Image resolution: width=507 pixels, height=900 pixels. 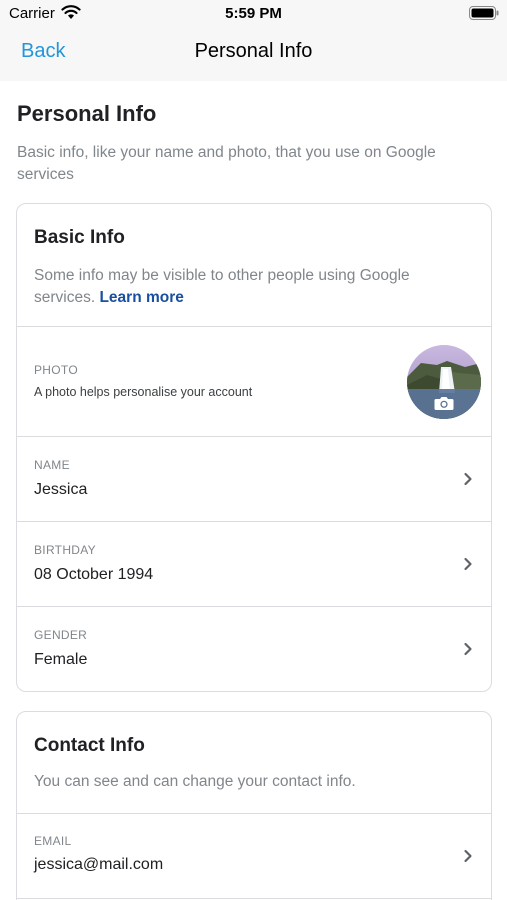 What do you see at coordinates (253, 51) in the screenshot?
I see `nav-title: Personal Info` at bounding box center [253, 51].